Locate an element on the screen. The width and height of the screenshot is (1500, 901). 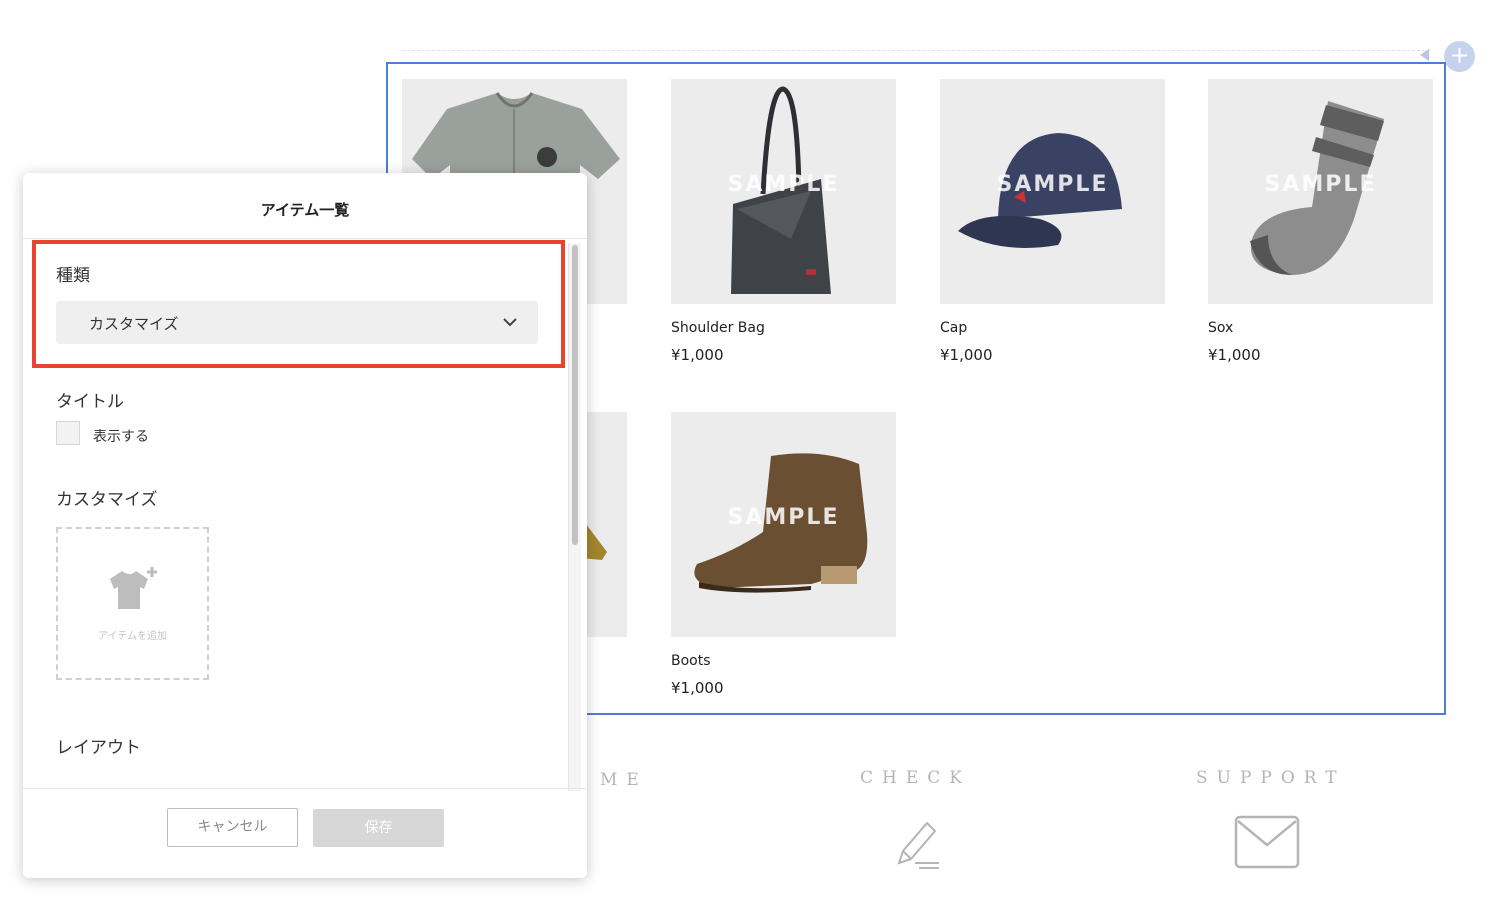
pencil-icon is located at coordinates (918, 845).